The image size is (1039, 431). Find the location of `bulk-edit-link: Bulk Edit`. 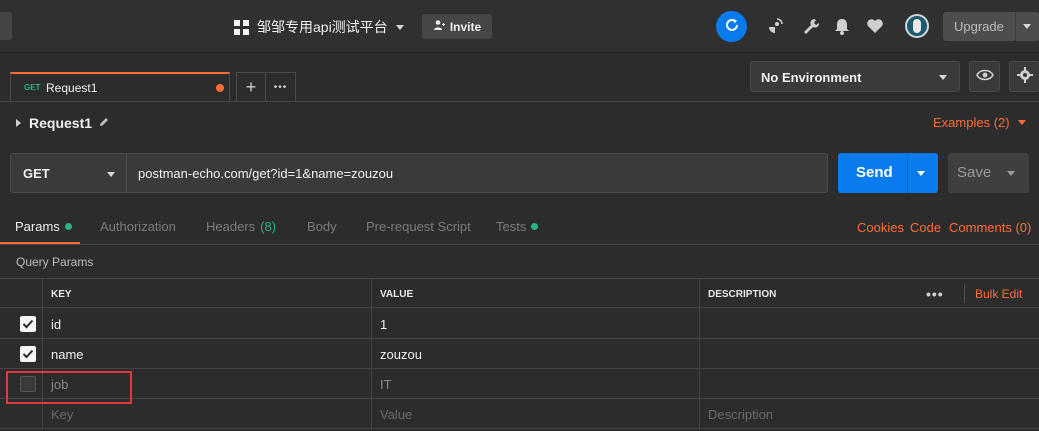

bulk-edit-link: Bulk Edit is located at coordinates (998, 294).